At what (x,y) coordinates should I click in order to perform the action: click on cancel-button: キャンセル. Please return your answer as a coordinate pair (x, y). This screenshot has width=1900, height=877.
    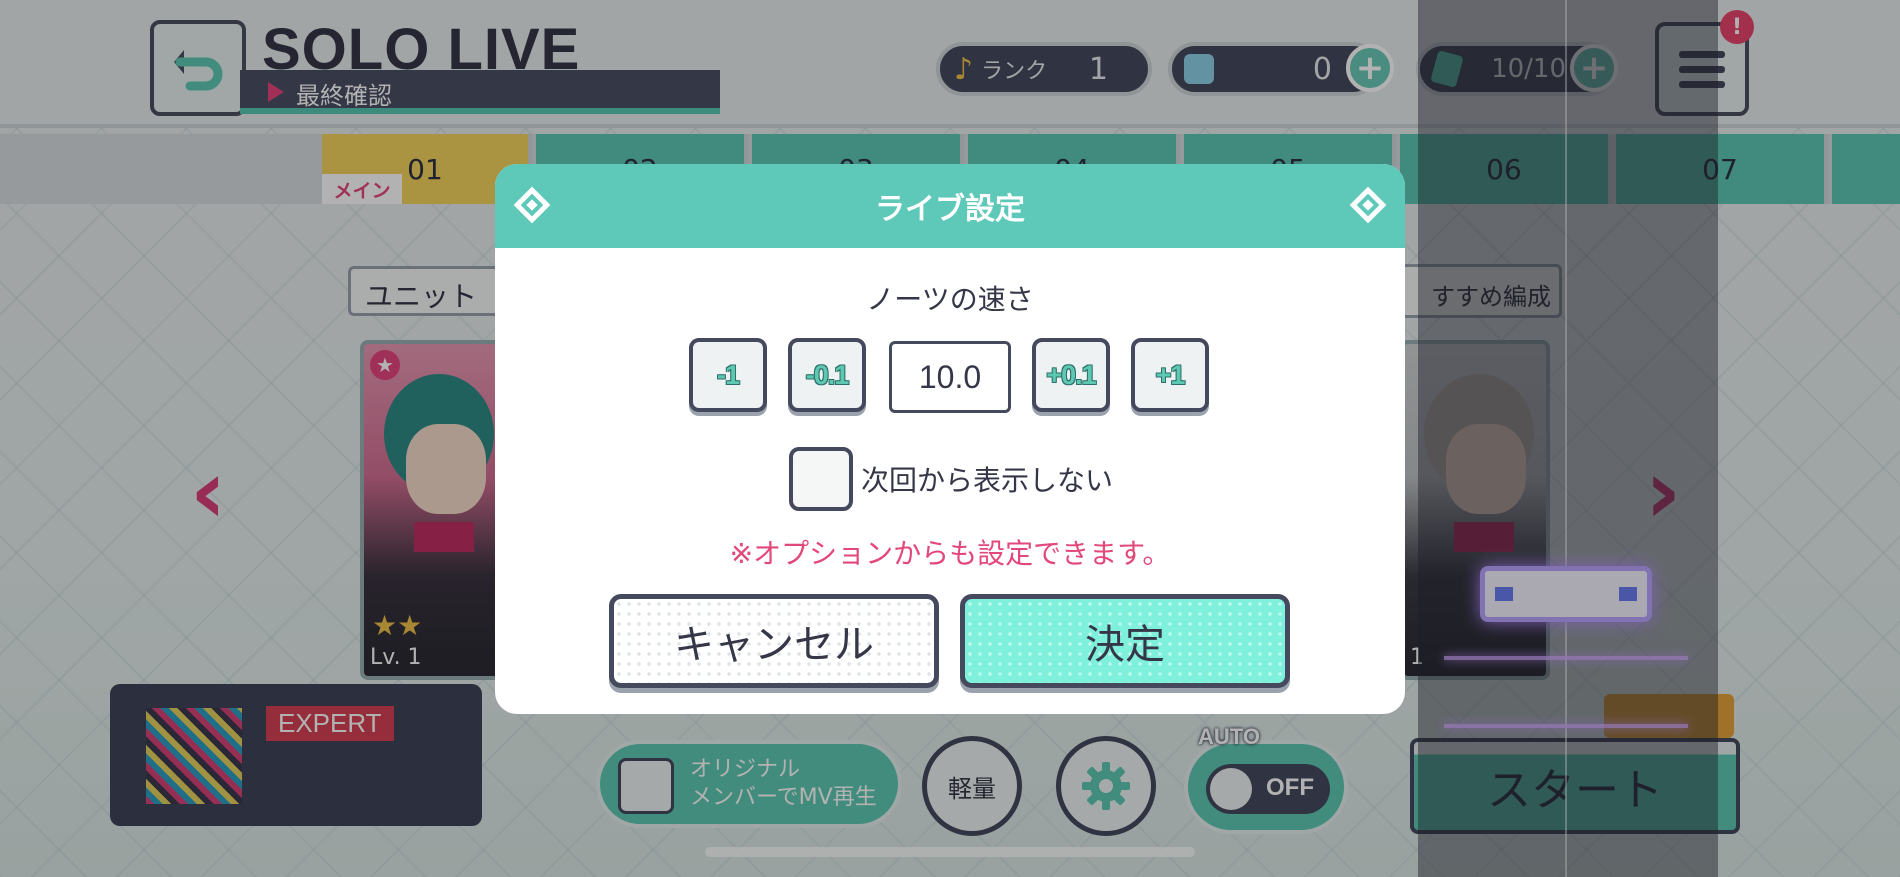
    Looking at the image, I should click on (774, 641).